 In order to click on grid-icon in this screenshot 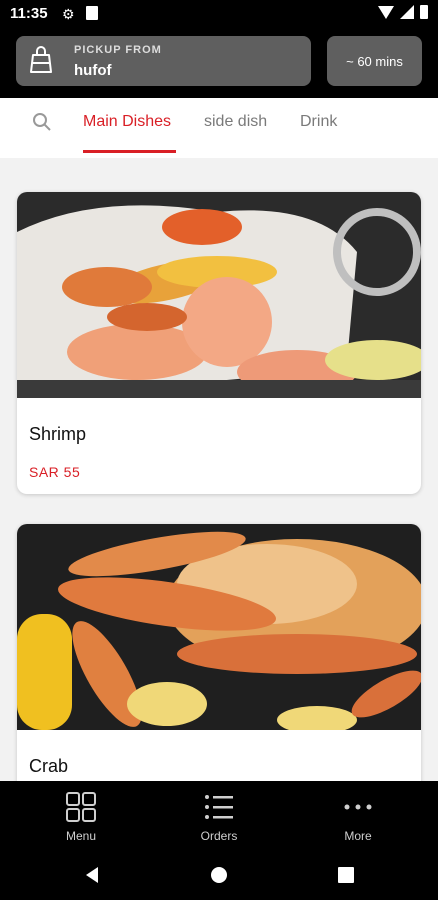, I will do `click(81, 807)`.